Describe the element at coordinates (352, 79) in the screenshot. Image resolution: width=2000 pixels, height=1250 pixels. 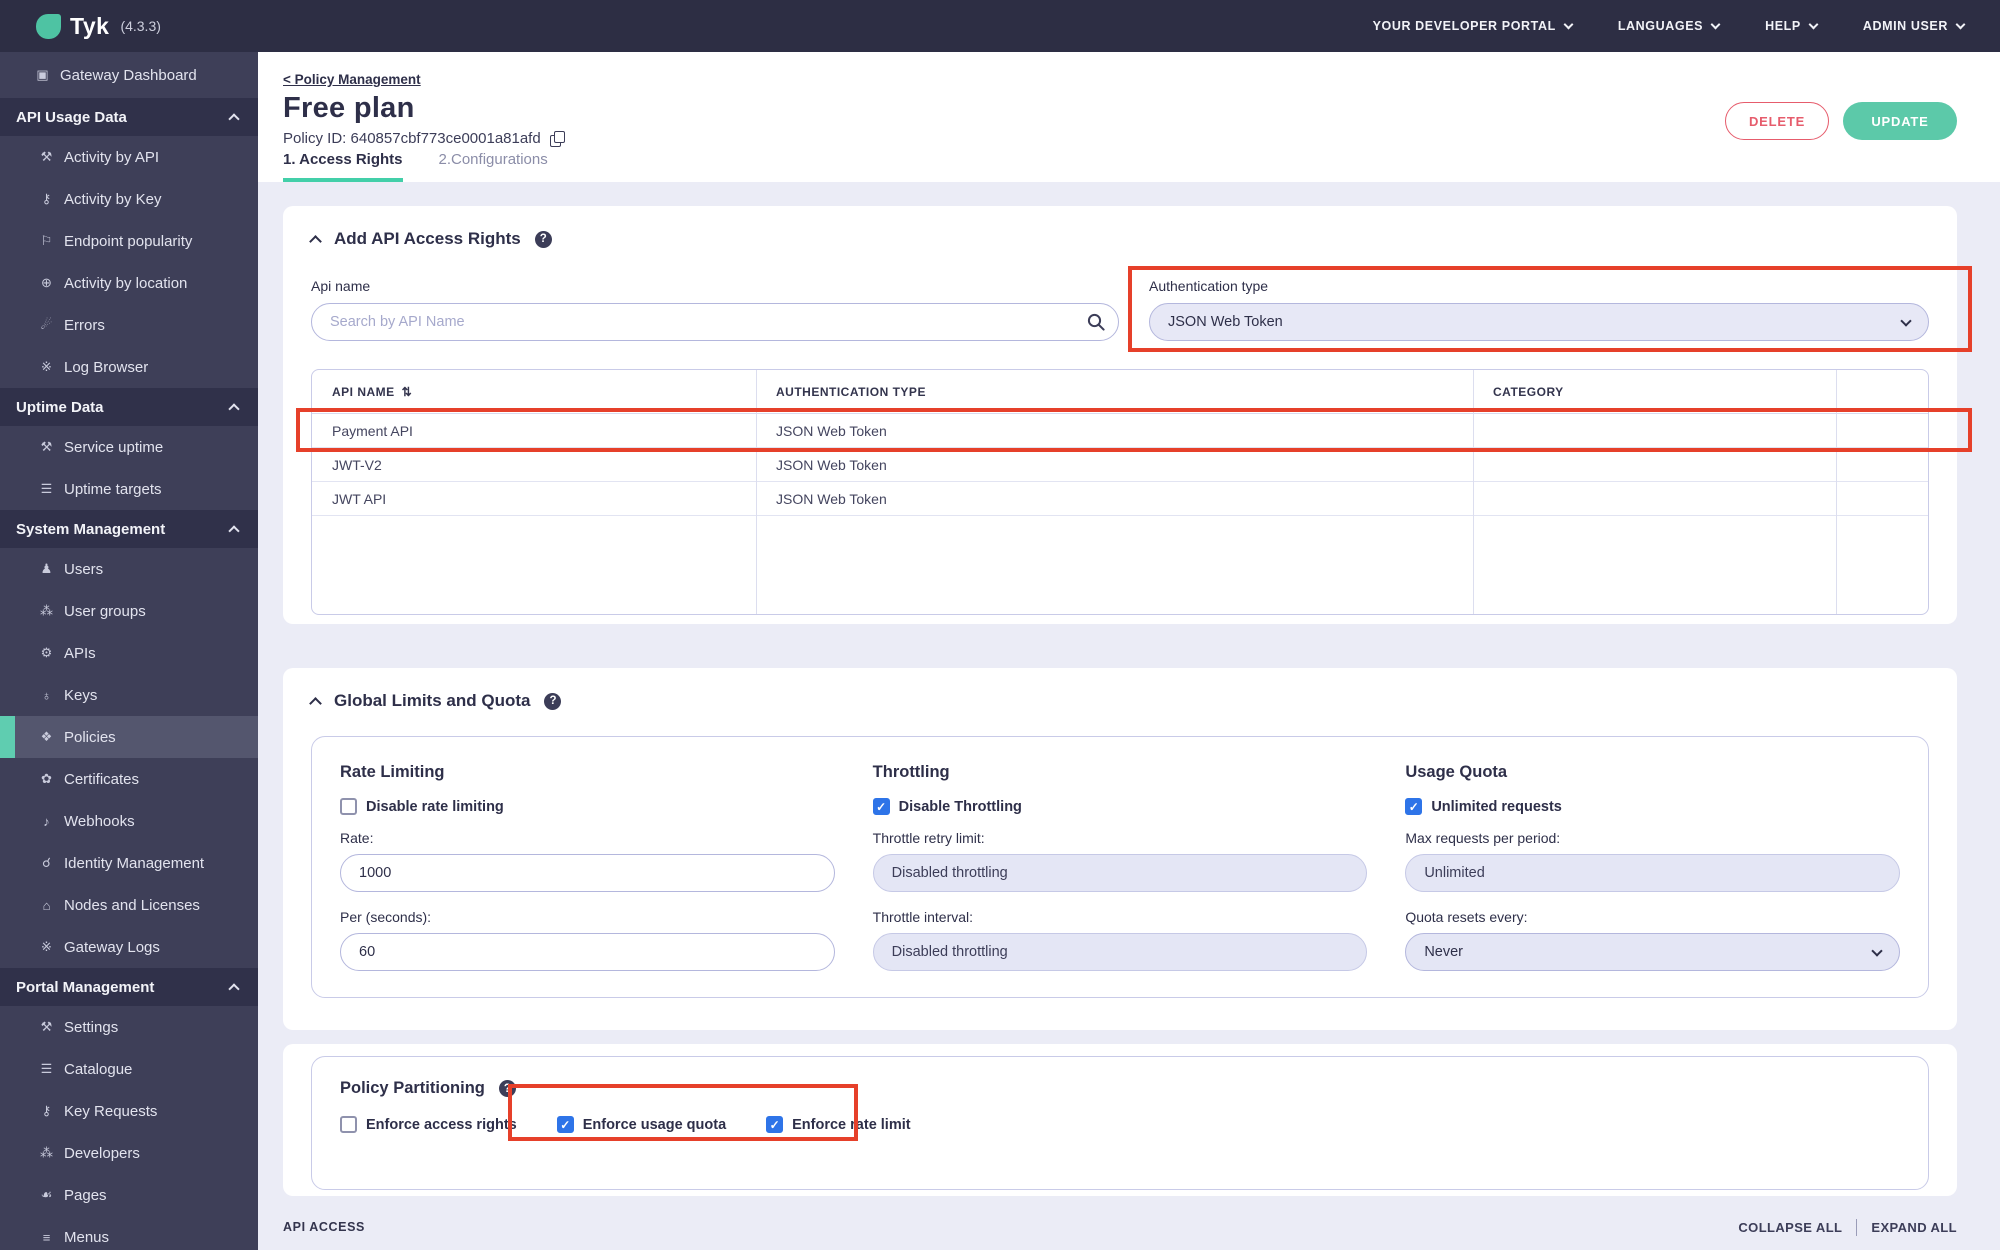
I see `breadcrumb: < Policy Management` at that location.